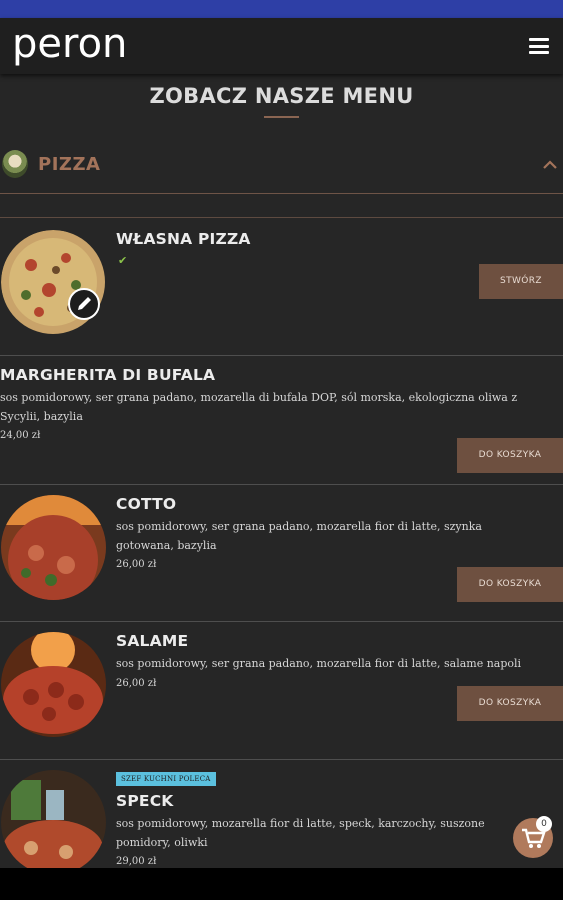 The width and height of the screenshot is (563, 900). Describe the element at coordinates (544, 824) in the screenshot. I see `cart-count-badge: 0` at that location.